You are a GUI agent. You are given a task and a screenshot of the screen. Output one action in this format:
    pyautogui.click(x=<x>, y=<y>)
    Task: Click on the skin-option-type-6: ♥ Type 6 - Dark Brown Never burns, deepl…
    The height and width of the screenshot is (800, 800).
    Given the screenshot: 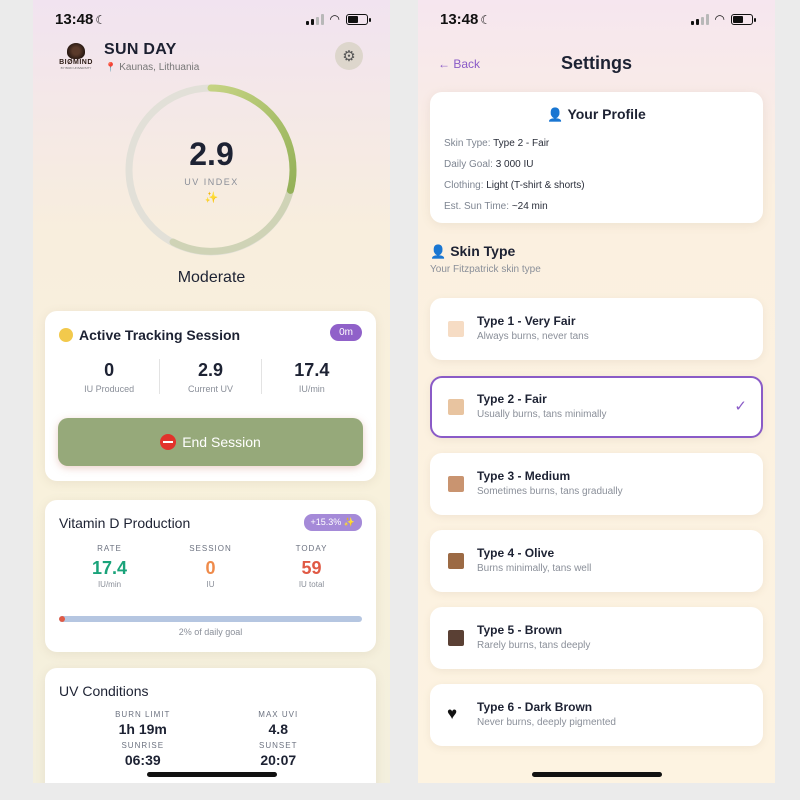 What is the action you would take?
    pyautogui.click(x=596, y=715)
    